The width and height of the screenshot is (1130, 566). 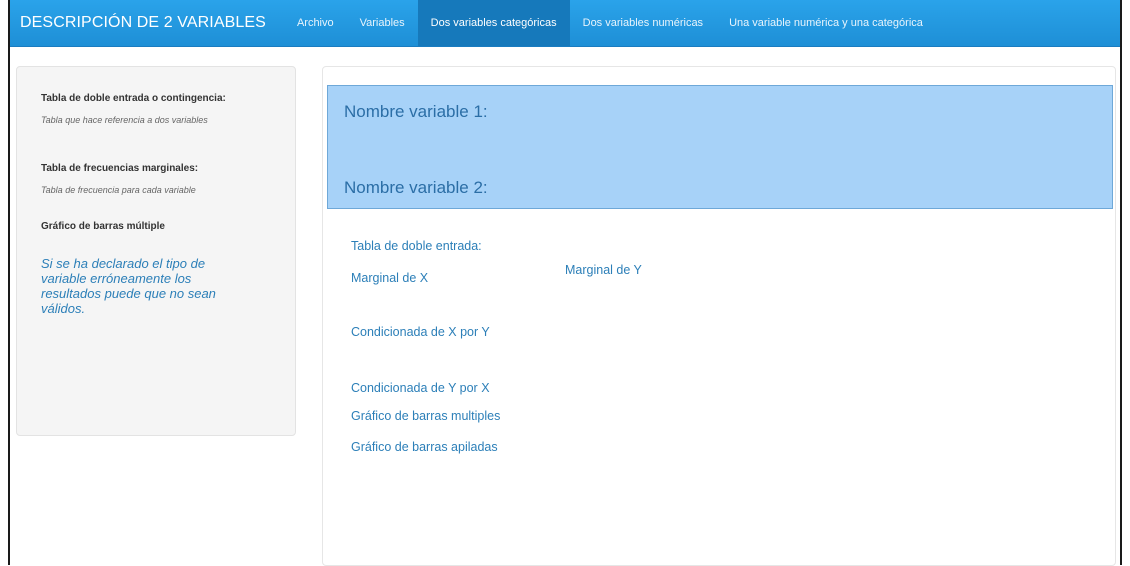 I want to click on tab-numerica-y-categorica: Una variable numérica y una categórica, so click(x=826, y=23).